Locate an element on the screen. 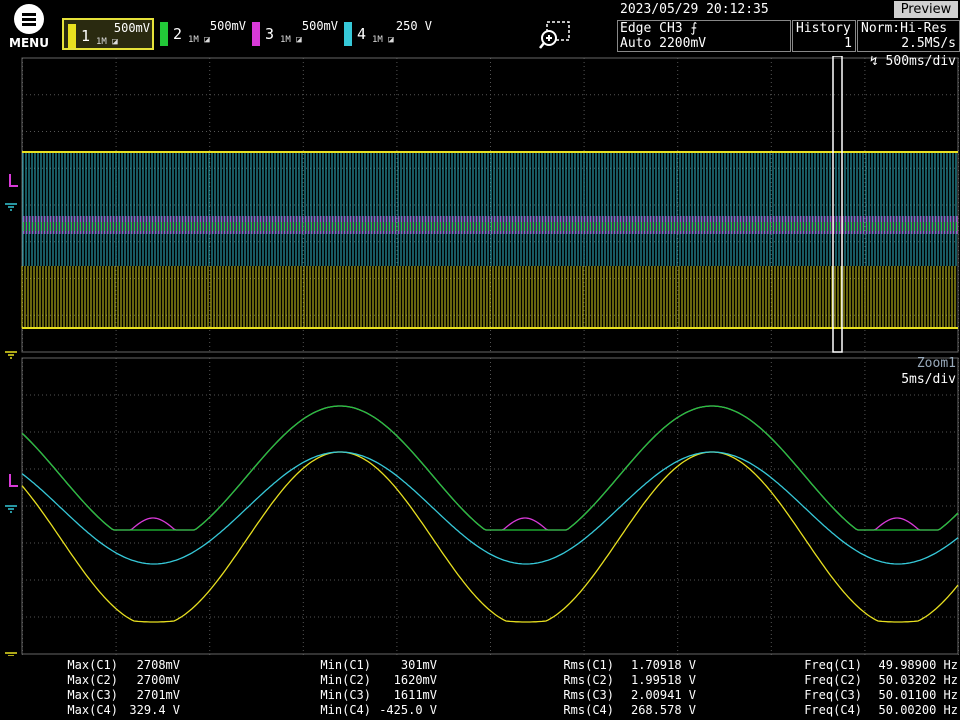 The image size is (960, 720). channel-1-number: 1 is located at coordinates (86, 36).